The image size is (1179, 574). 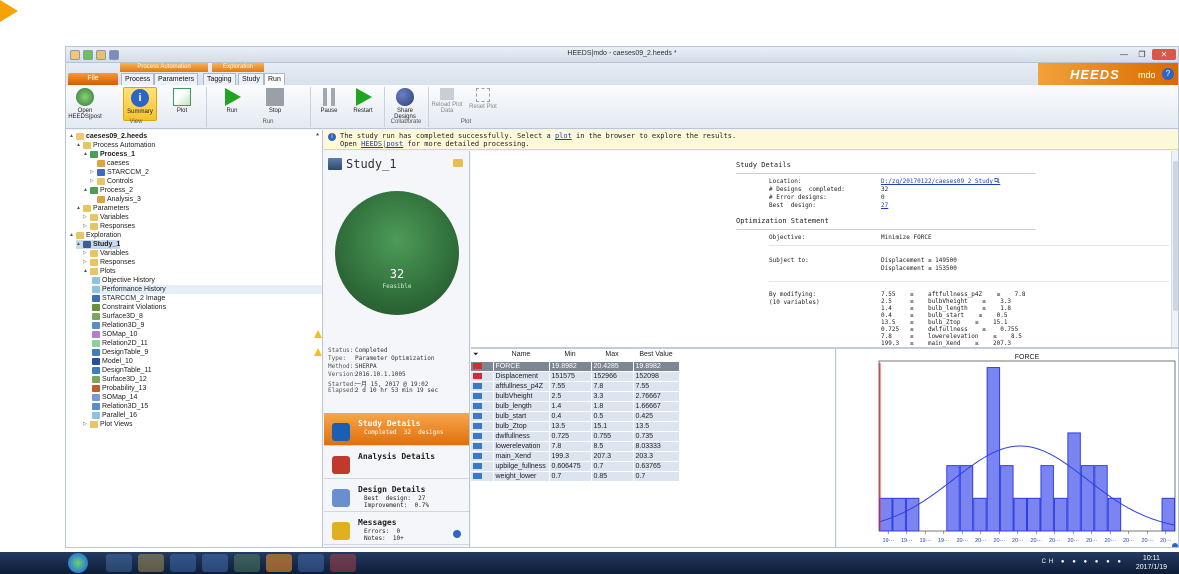 I want to click on tab-run: Run, so click(x=274, y=79).